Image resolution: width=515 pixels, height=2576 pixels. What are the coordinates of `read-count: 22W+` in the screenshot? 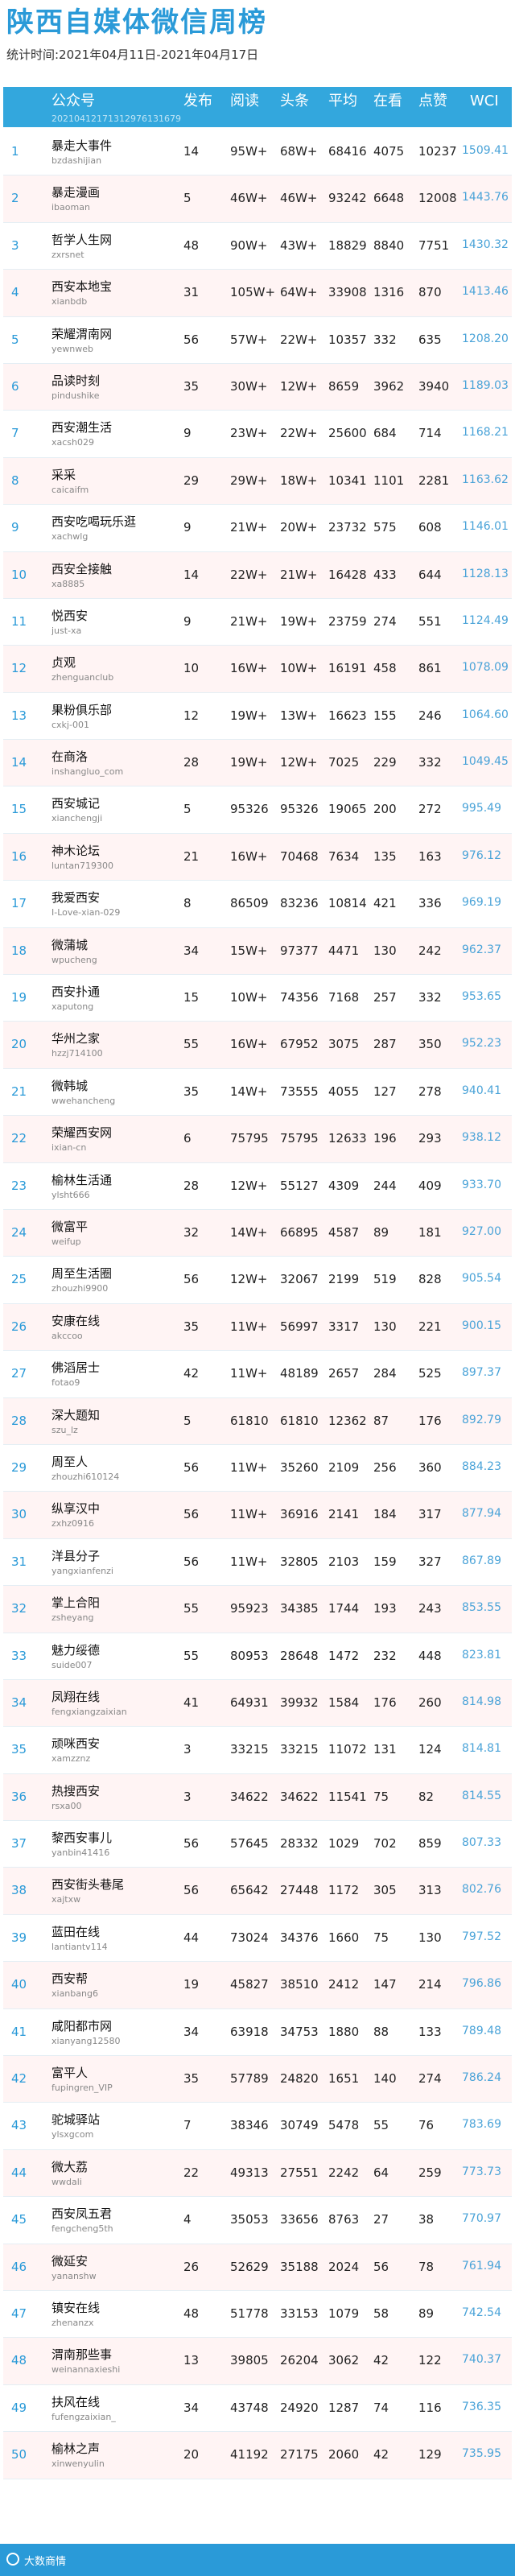 It's located at (249, 574).